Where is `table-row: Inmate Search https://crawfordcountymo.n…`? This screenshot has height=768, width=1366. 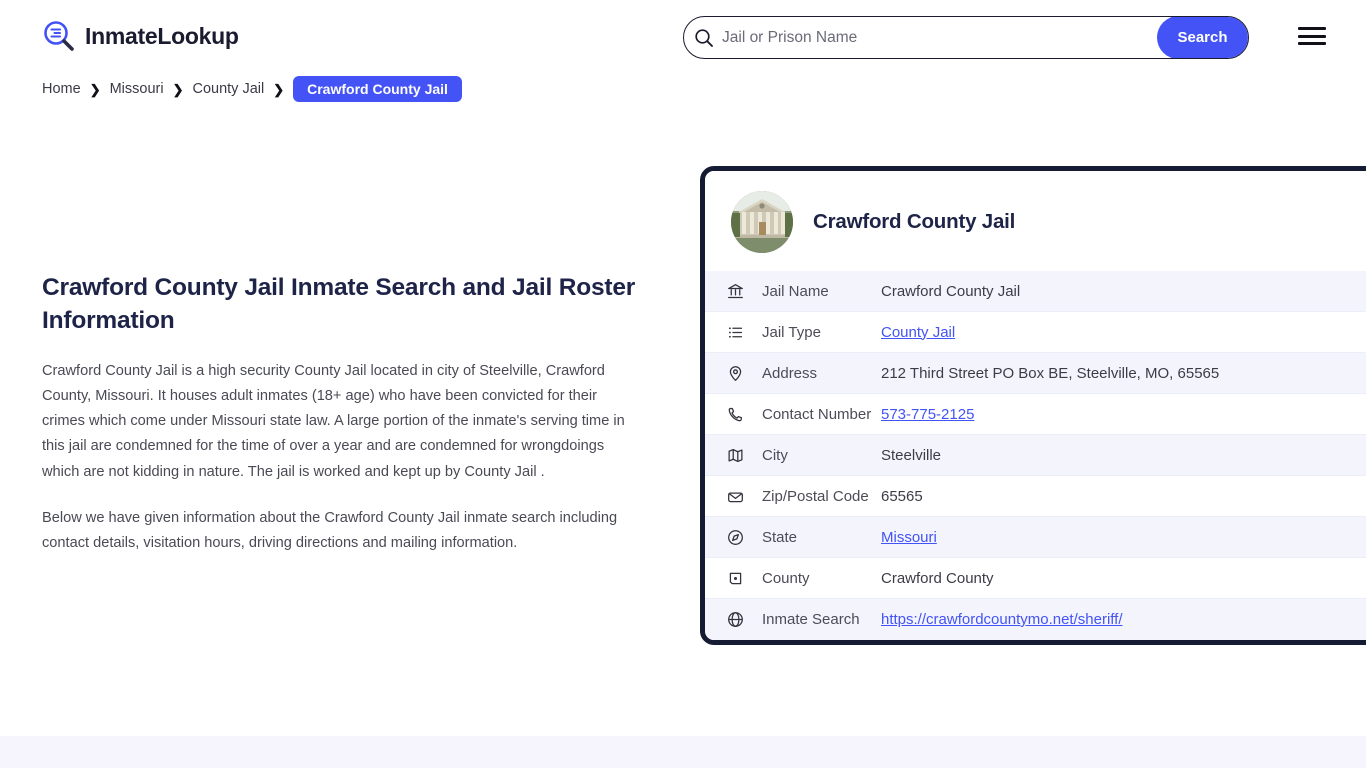
table-row: Inmate Search https://crawfordcountymo.n… is located at coordinates (1035, 619).